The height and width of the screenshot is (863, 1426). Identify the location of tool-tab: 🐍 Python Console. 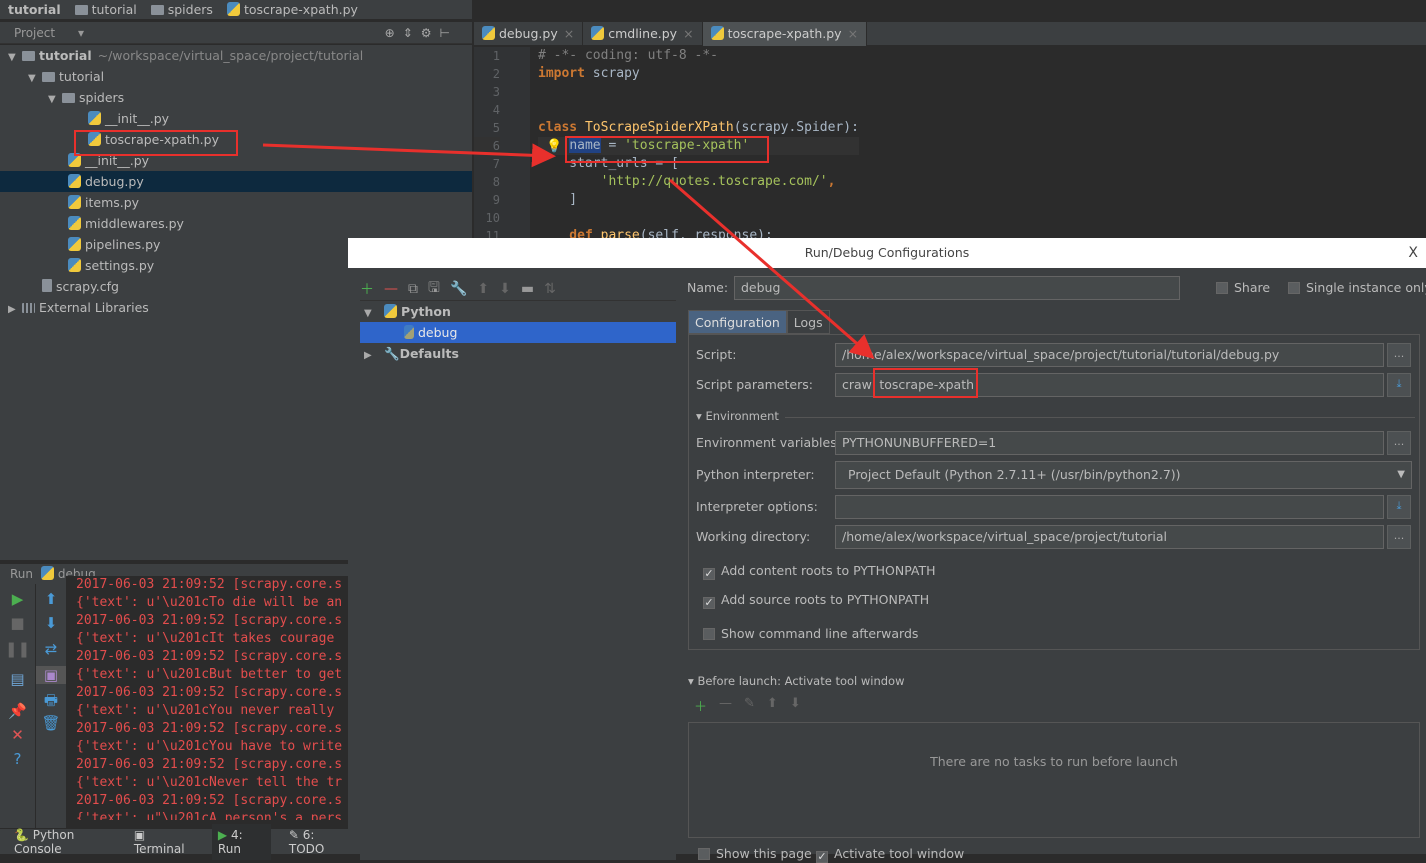
(65, 842).